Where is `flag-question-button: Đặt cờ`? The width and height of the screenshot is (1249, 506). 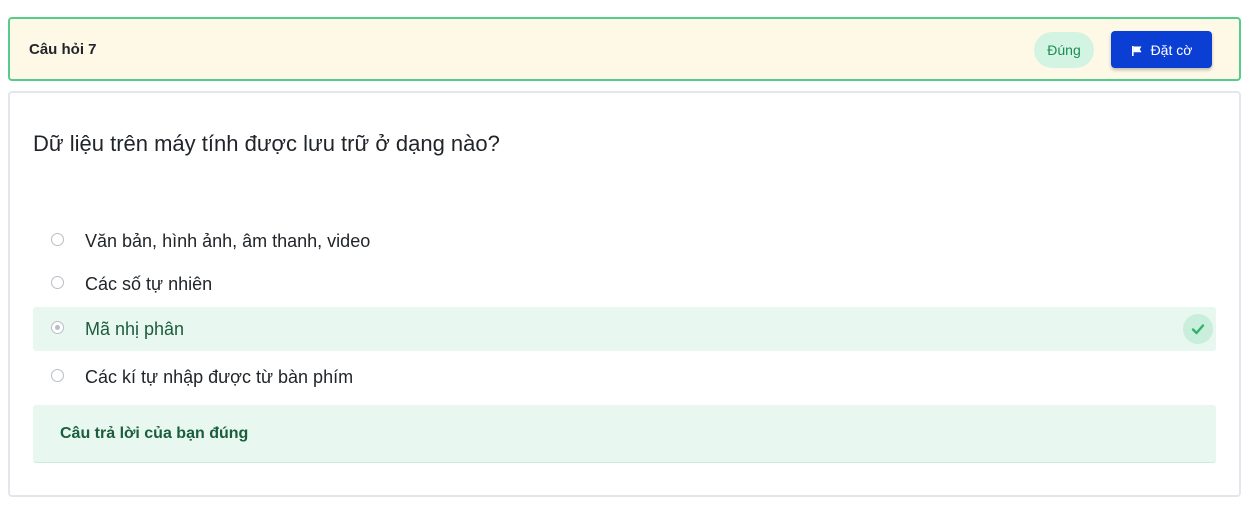
flag-question-button: Đặt cờ is located at coordinates (1161, 49).